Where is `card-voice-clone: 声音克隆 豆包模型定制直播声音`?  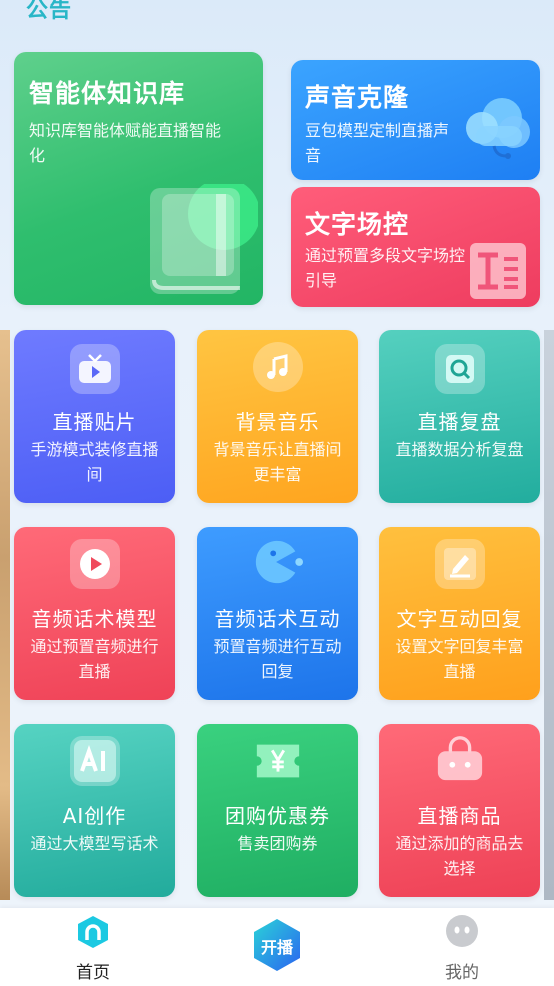
card-voice-clone: 声音克隆 豆包模型定制直播声音 is located at coordinates (415, 120).